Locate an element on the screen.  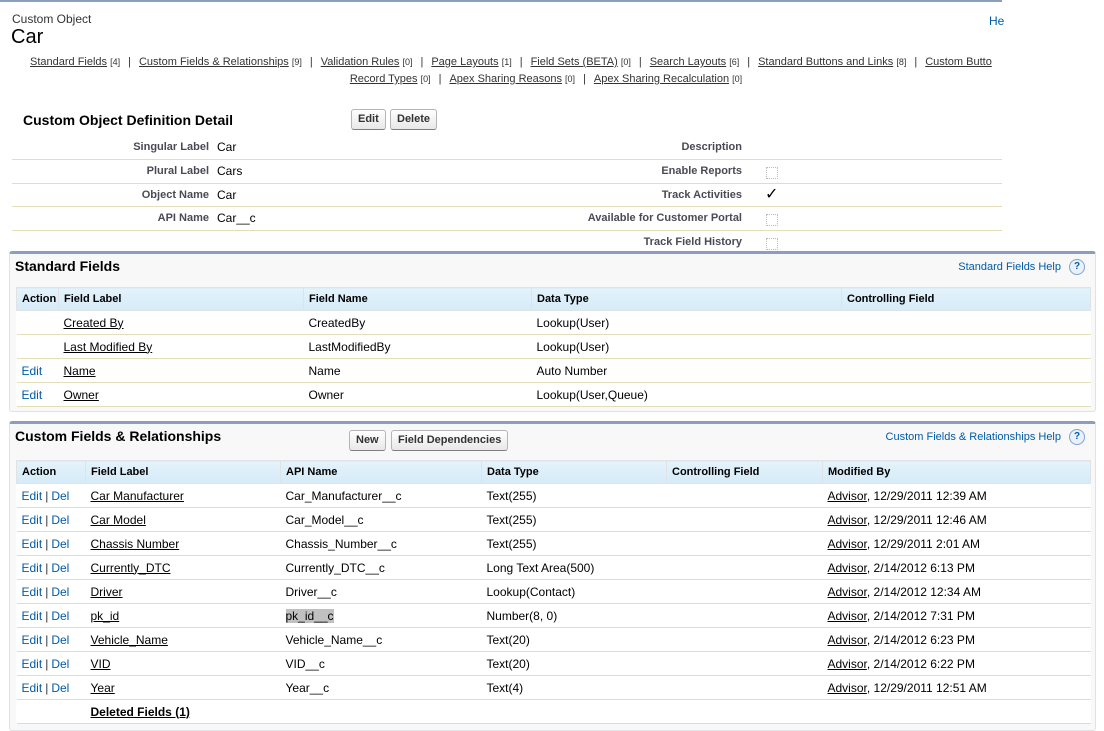
deleted-fields-cell: Deleted Fields (1) is located at coordinates (588, 711).